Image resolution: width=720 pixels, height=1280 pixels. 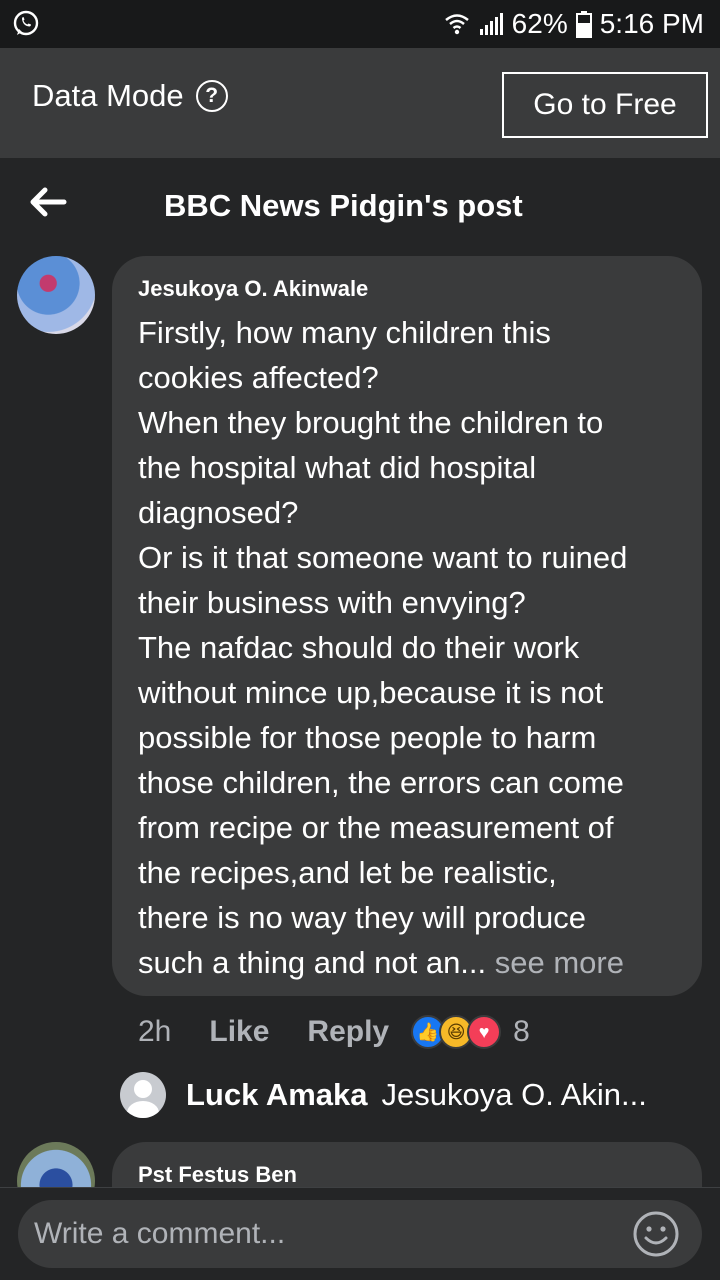 What do you see at coordinates (484, 1032) in the screenshot?
I see `love-reaction-icon: ♥` at bounding box center [484, 1032].